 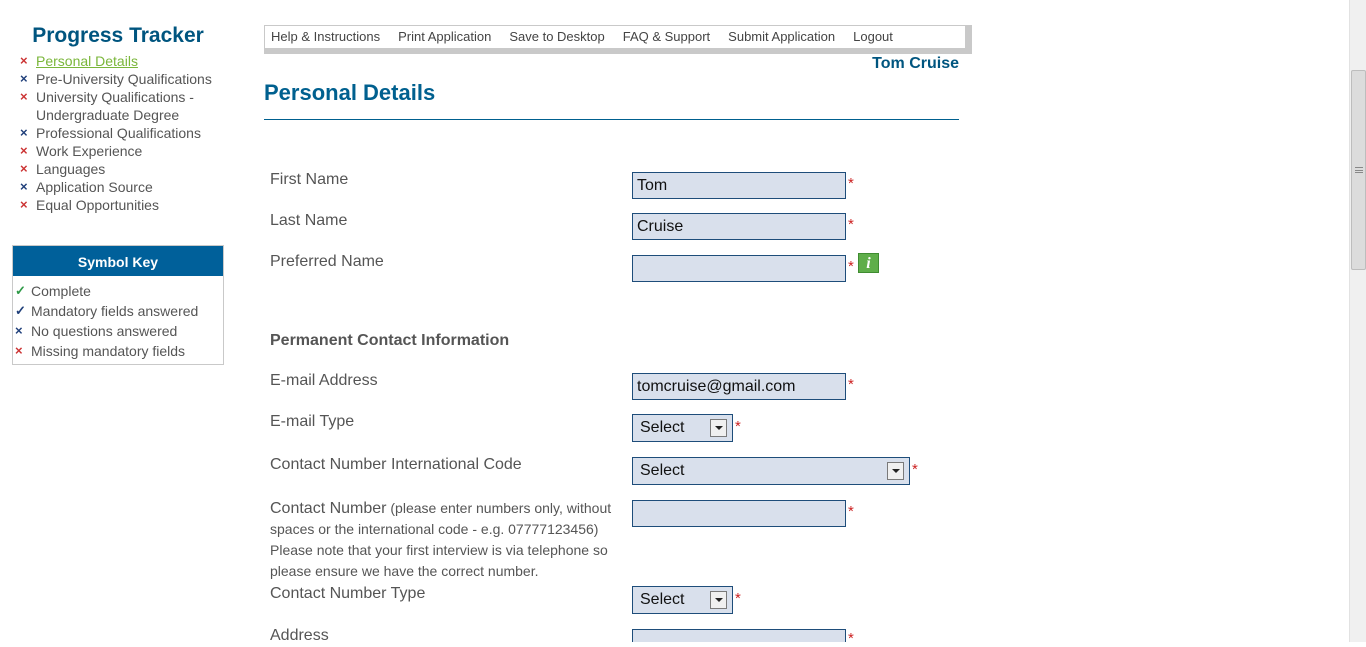 I want to click on email-label: E-mail Address, so click(x=324, y=380).